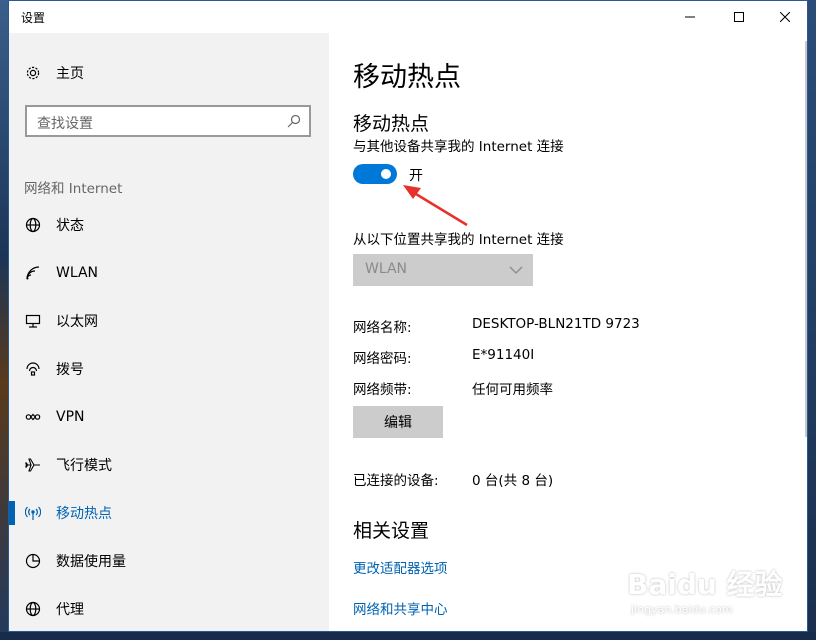 The height and width of the screenshot is (640, 816). What do you see at coordinates (400, 567) in the screenshot?
I see `adapter-options-link: 更改适配器选项` at bounding box center [400, 567].